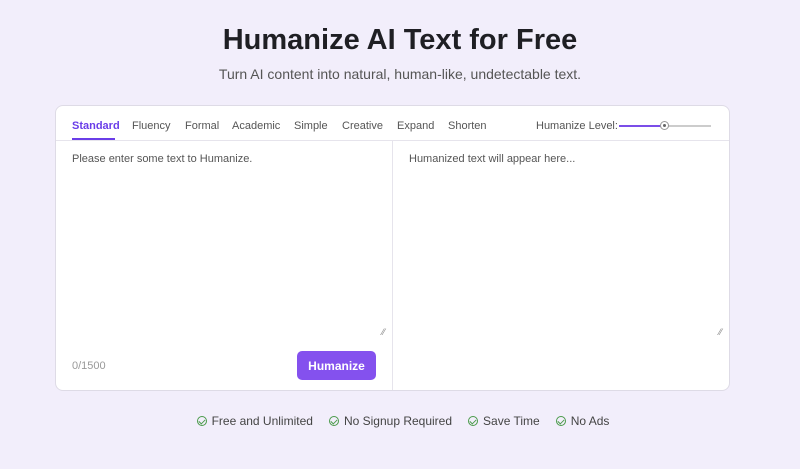 The height and width of the screenshot is (469, 800). What do you see at coordinates (202, 126) in the screenshot?
I see `tab-formal: Formal` at bounding box center [202, 126].